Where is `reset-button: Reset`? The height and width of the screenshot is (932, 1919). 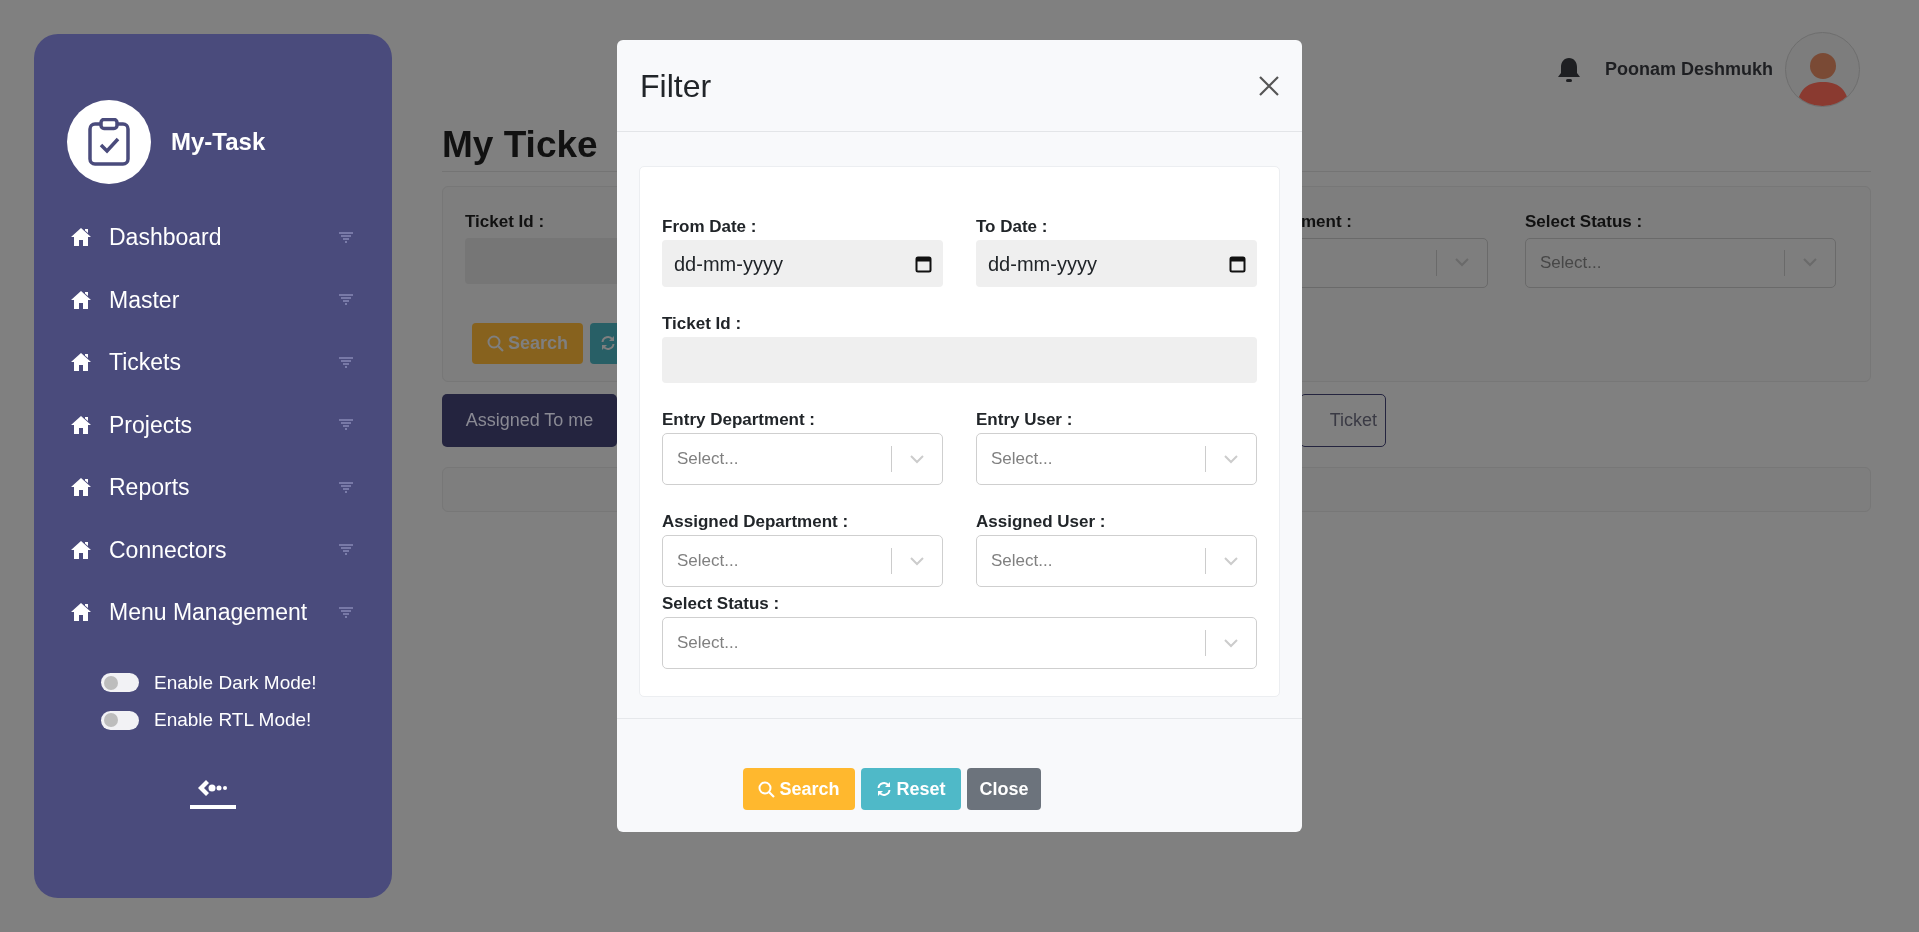 reset-button: Reset is located at coordinates (911, 789).